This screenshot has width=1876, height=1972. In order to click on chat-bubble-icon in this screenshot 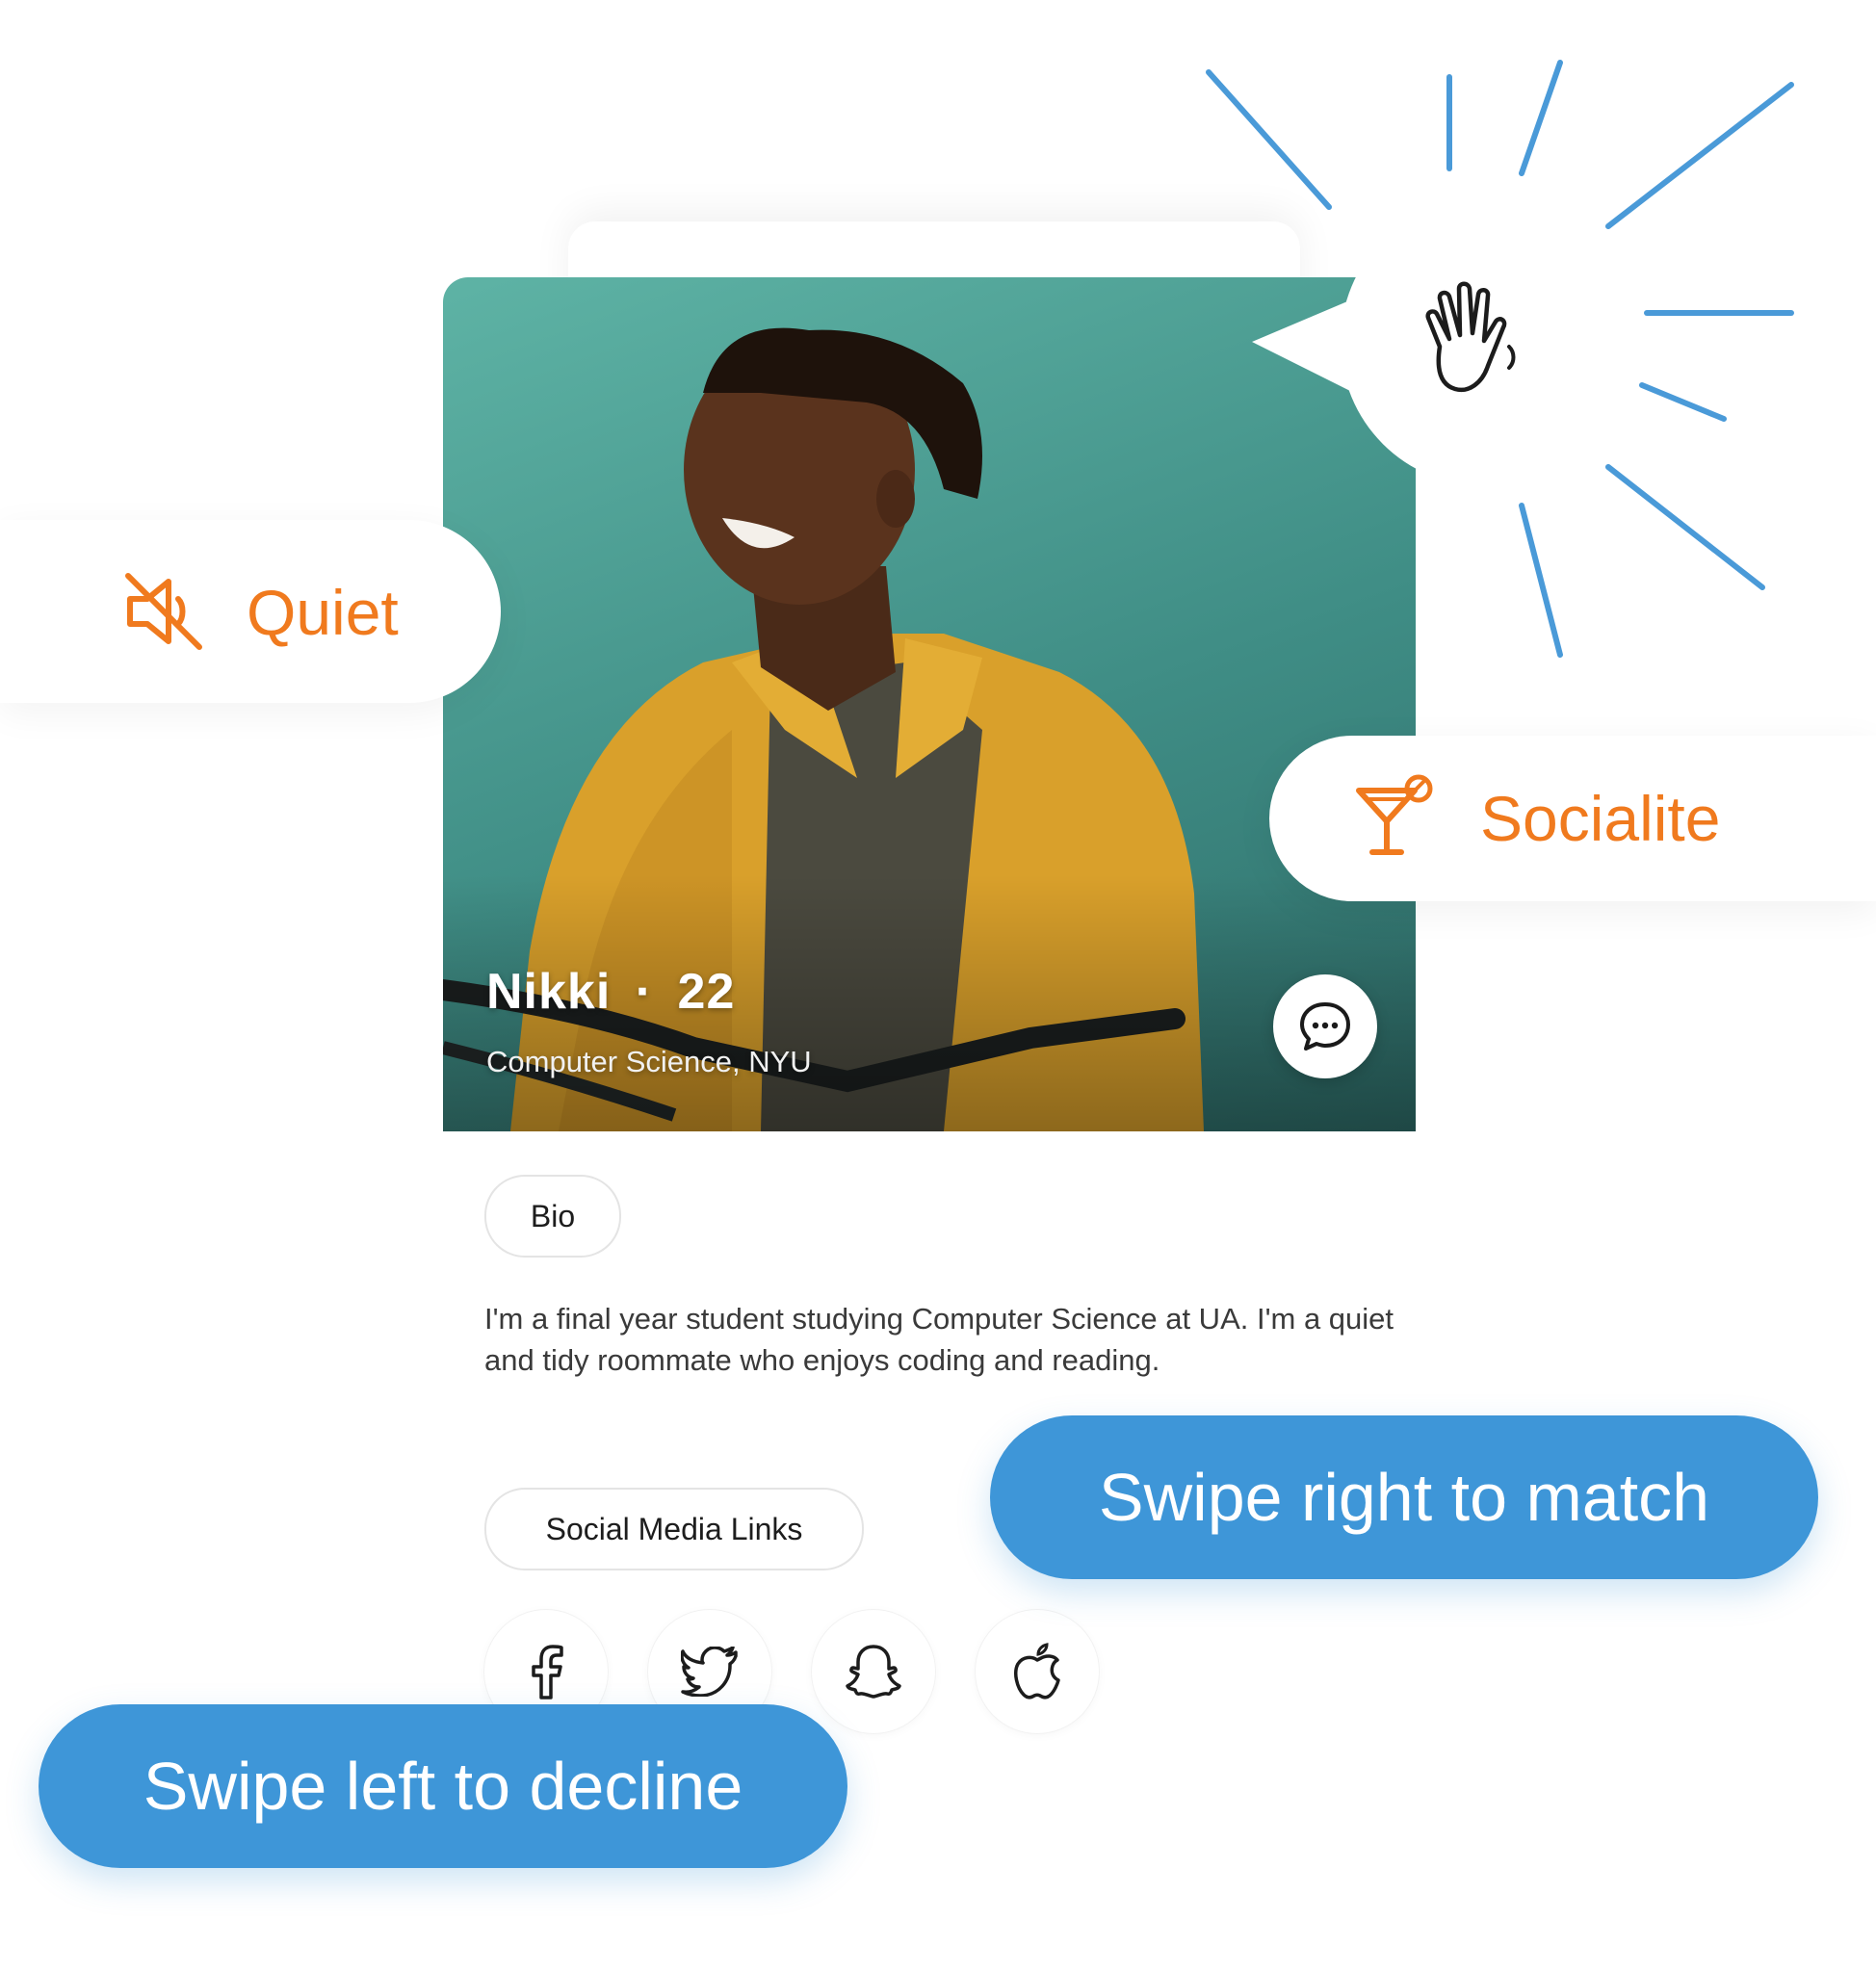, I will do `click(1325, 1026)`.